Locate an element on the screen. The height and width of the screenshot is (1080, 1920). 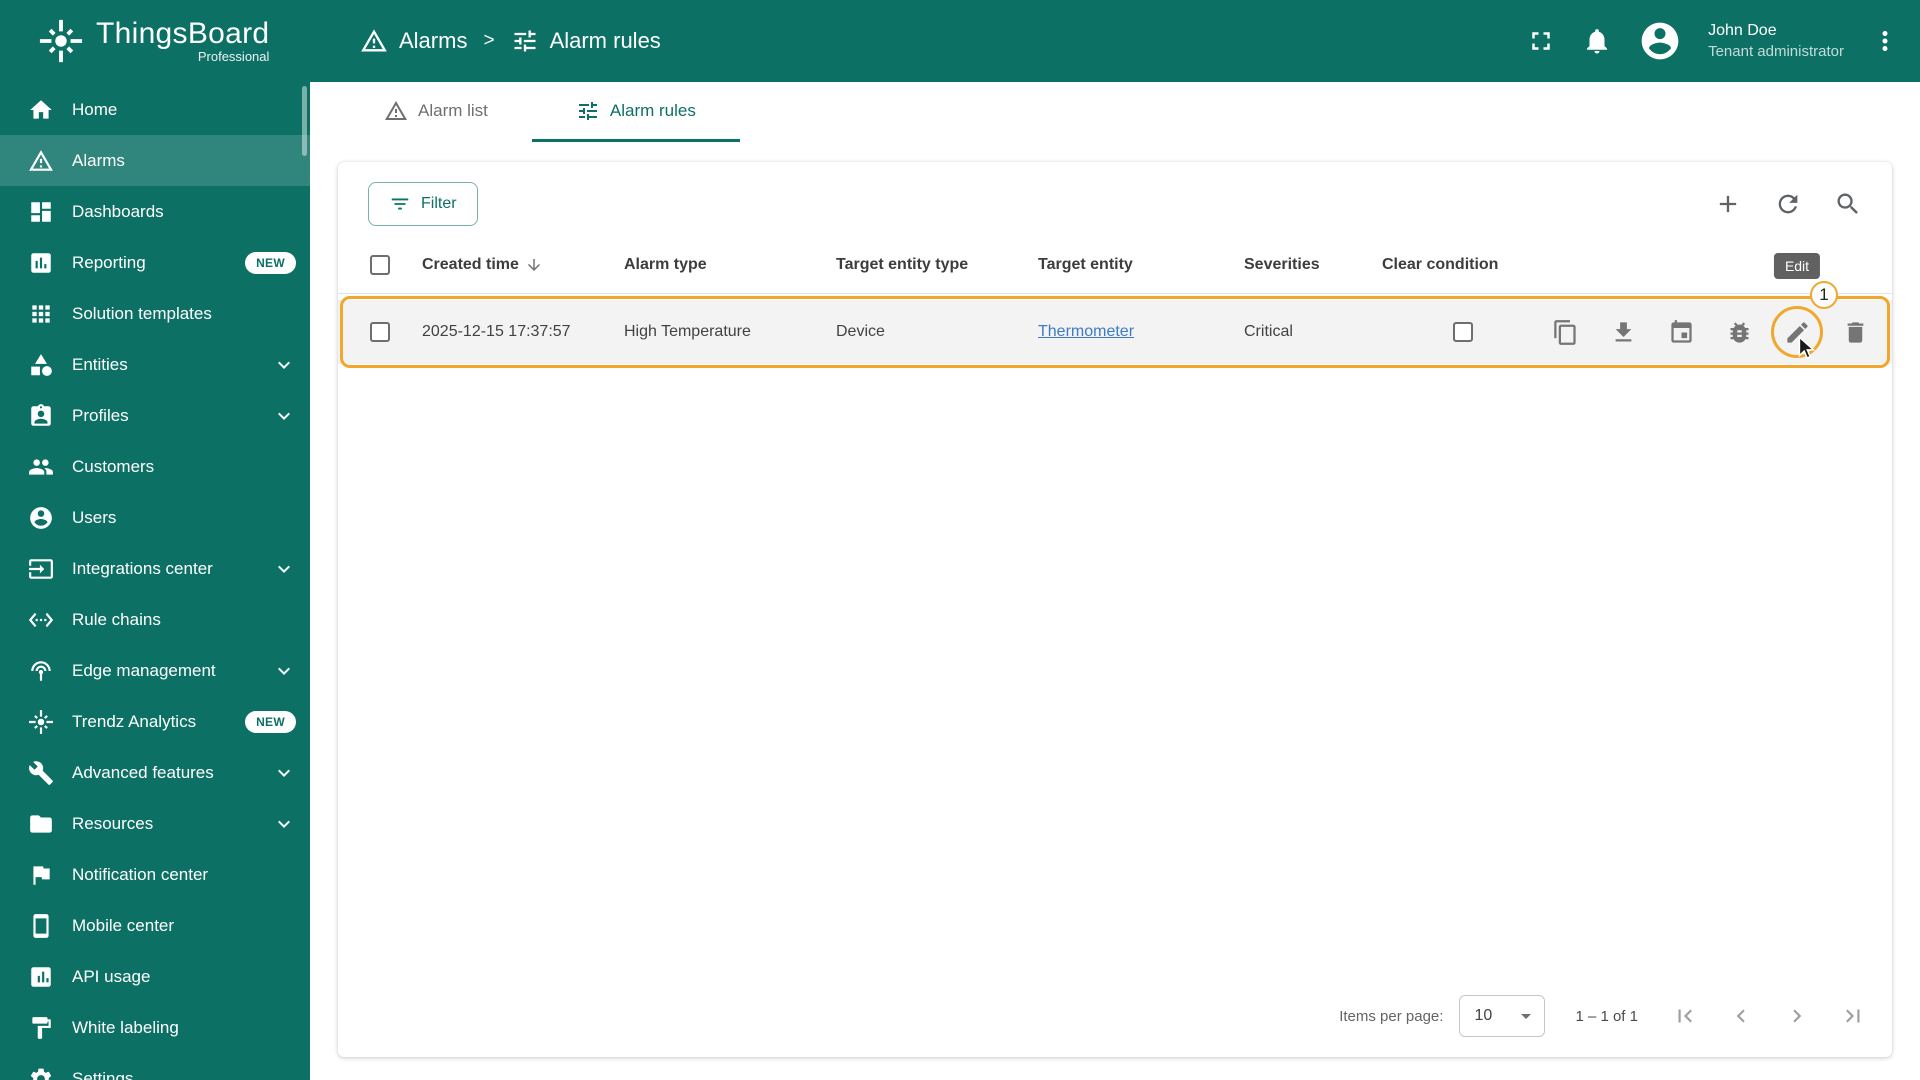
edge-management-icon is located at coordinates (41, 671).